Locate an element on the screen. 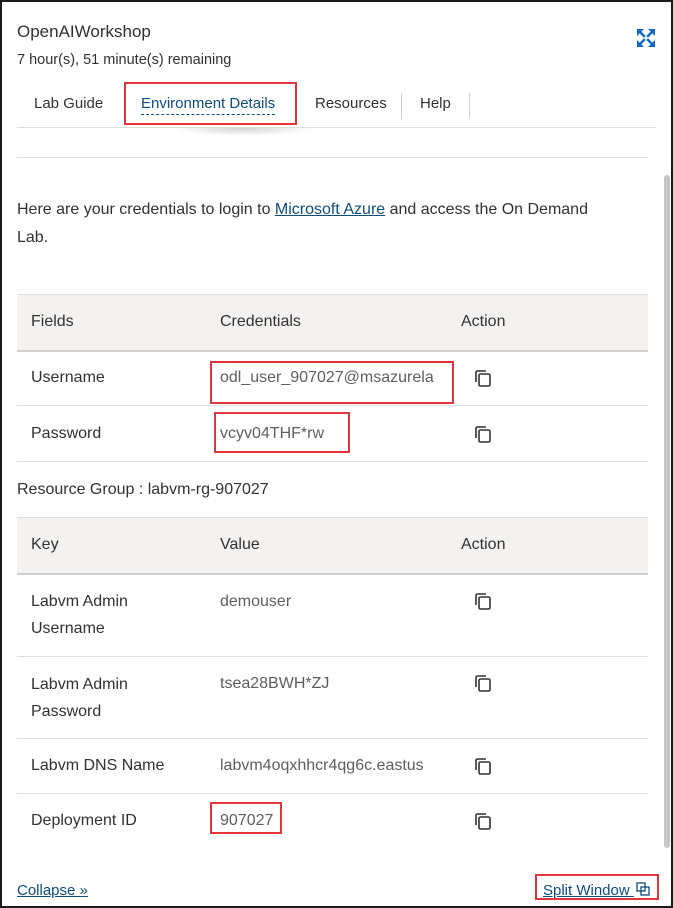  table-header-row: Key Value Action is located at coordinates (332, 546).